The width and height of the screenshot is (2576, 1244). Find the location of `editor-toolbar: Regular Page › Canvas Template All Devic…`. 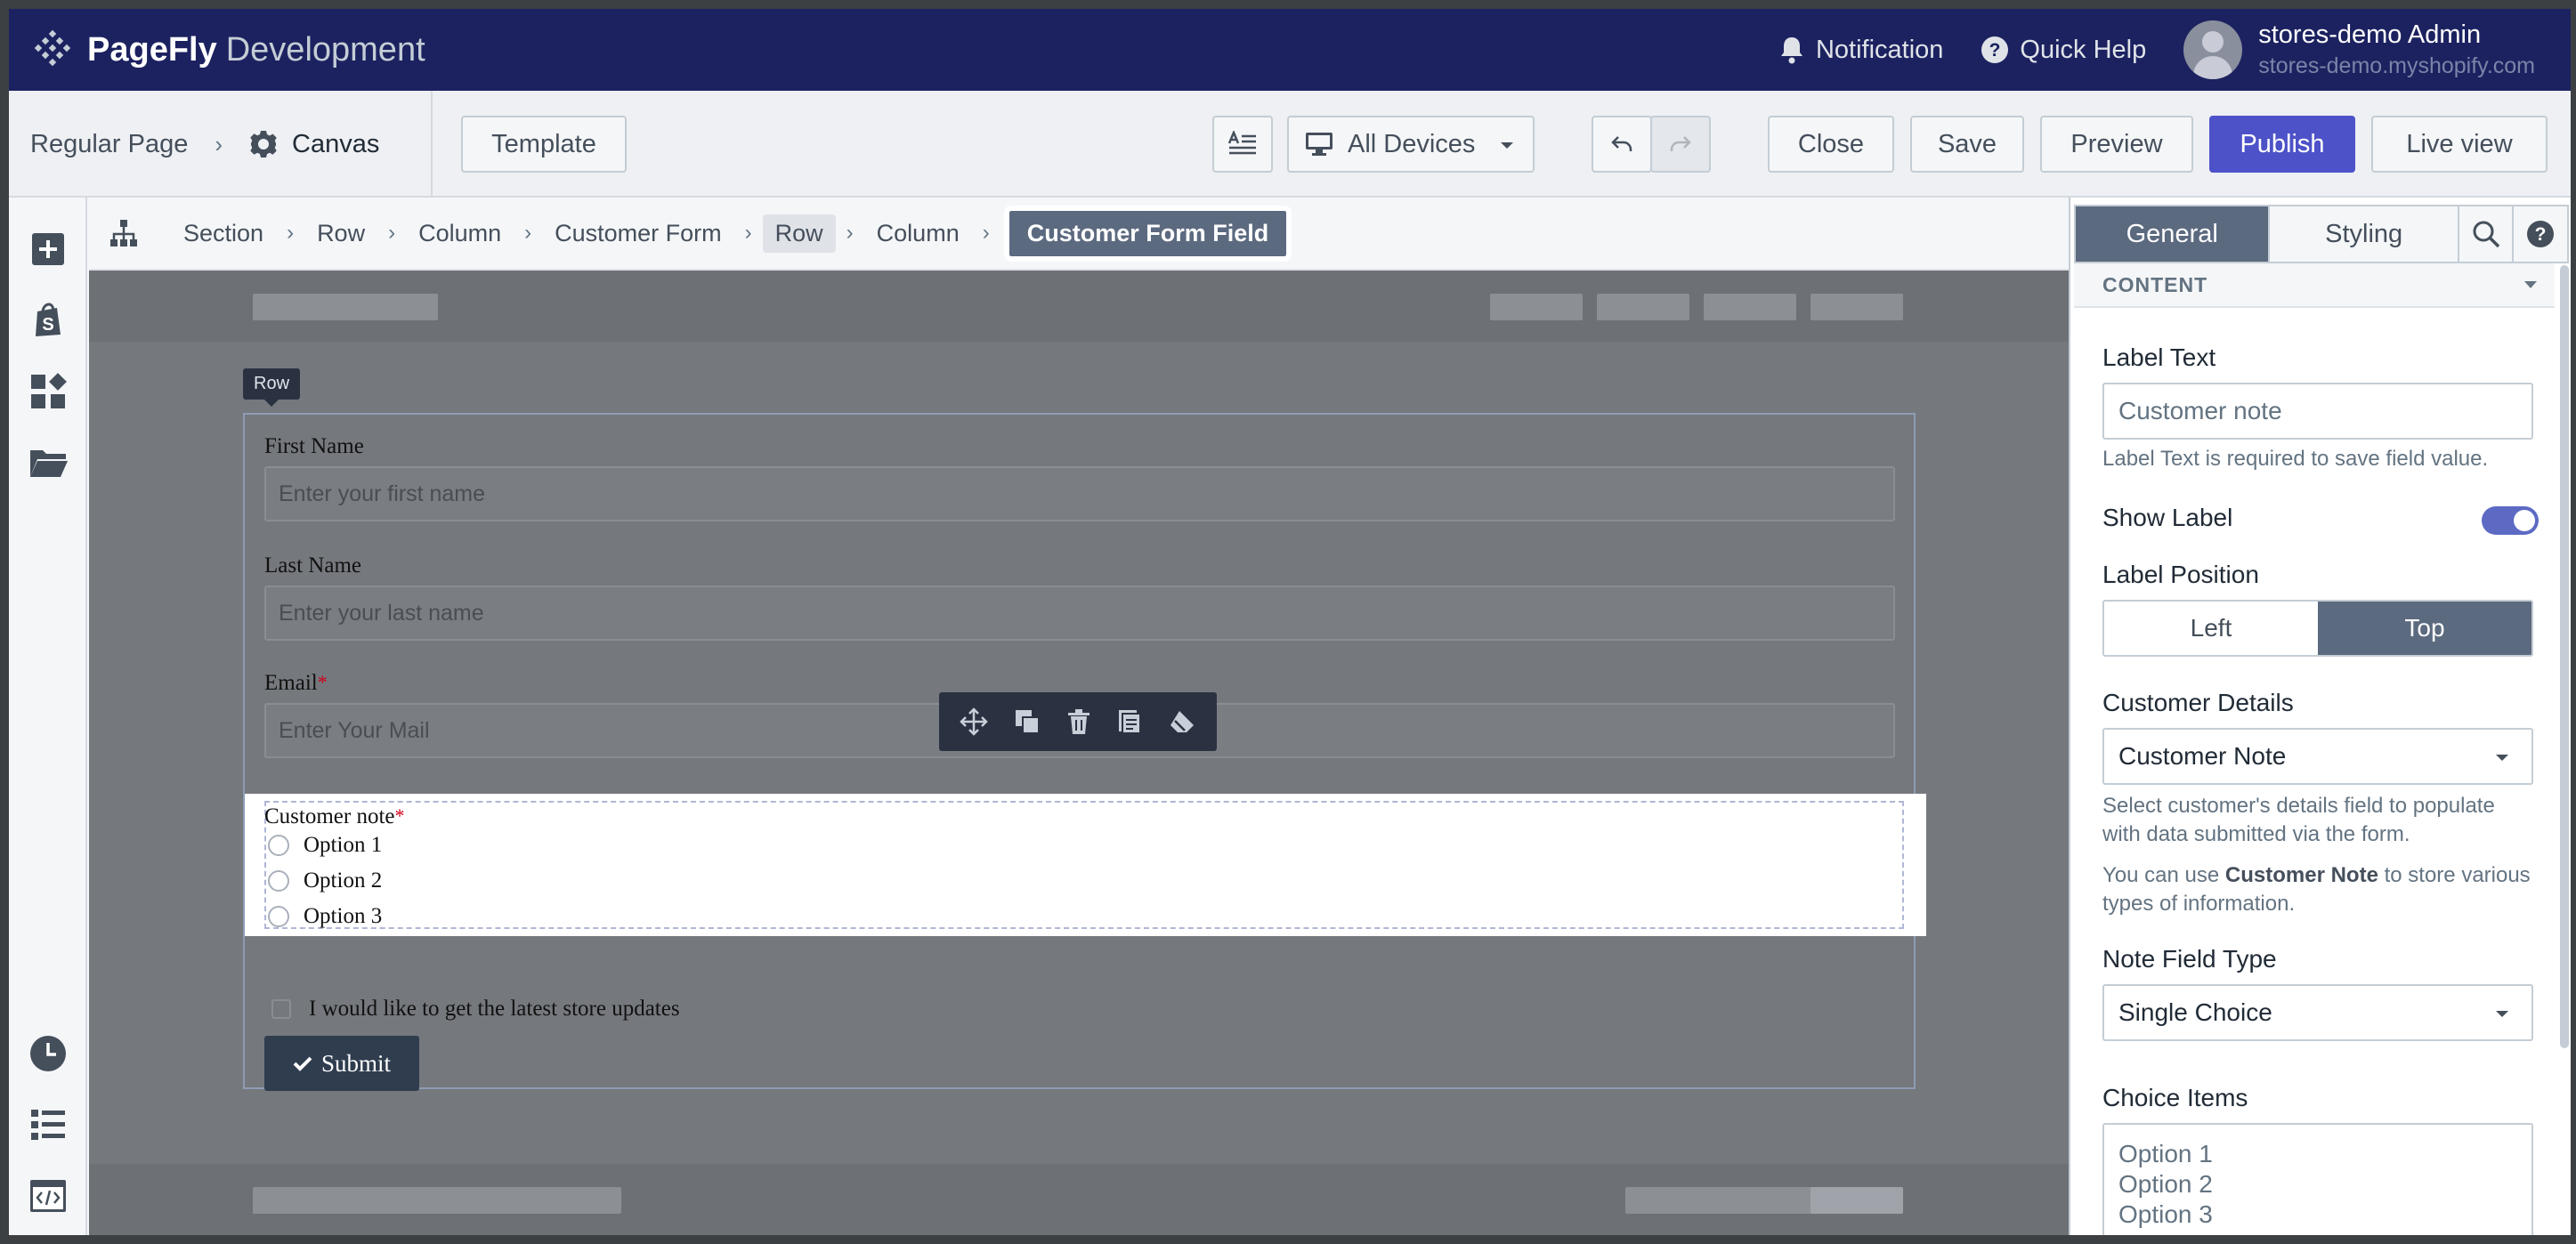

editor-toolbar: Regular Page › Canvas Template All Devic… is located at coordinates (1290, 144).